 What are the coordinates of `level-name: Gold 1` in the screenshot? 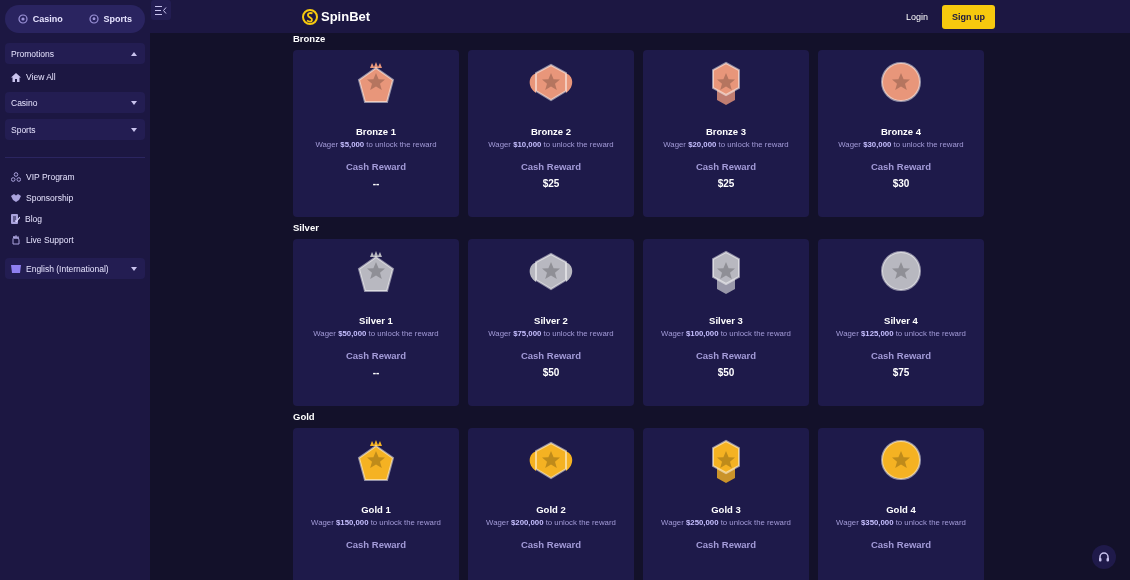 It's located at (376, 509).